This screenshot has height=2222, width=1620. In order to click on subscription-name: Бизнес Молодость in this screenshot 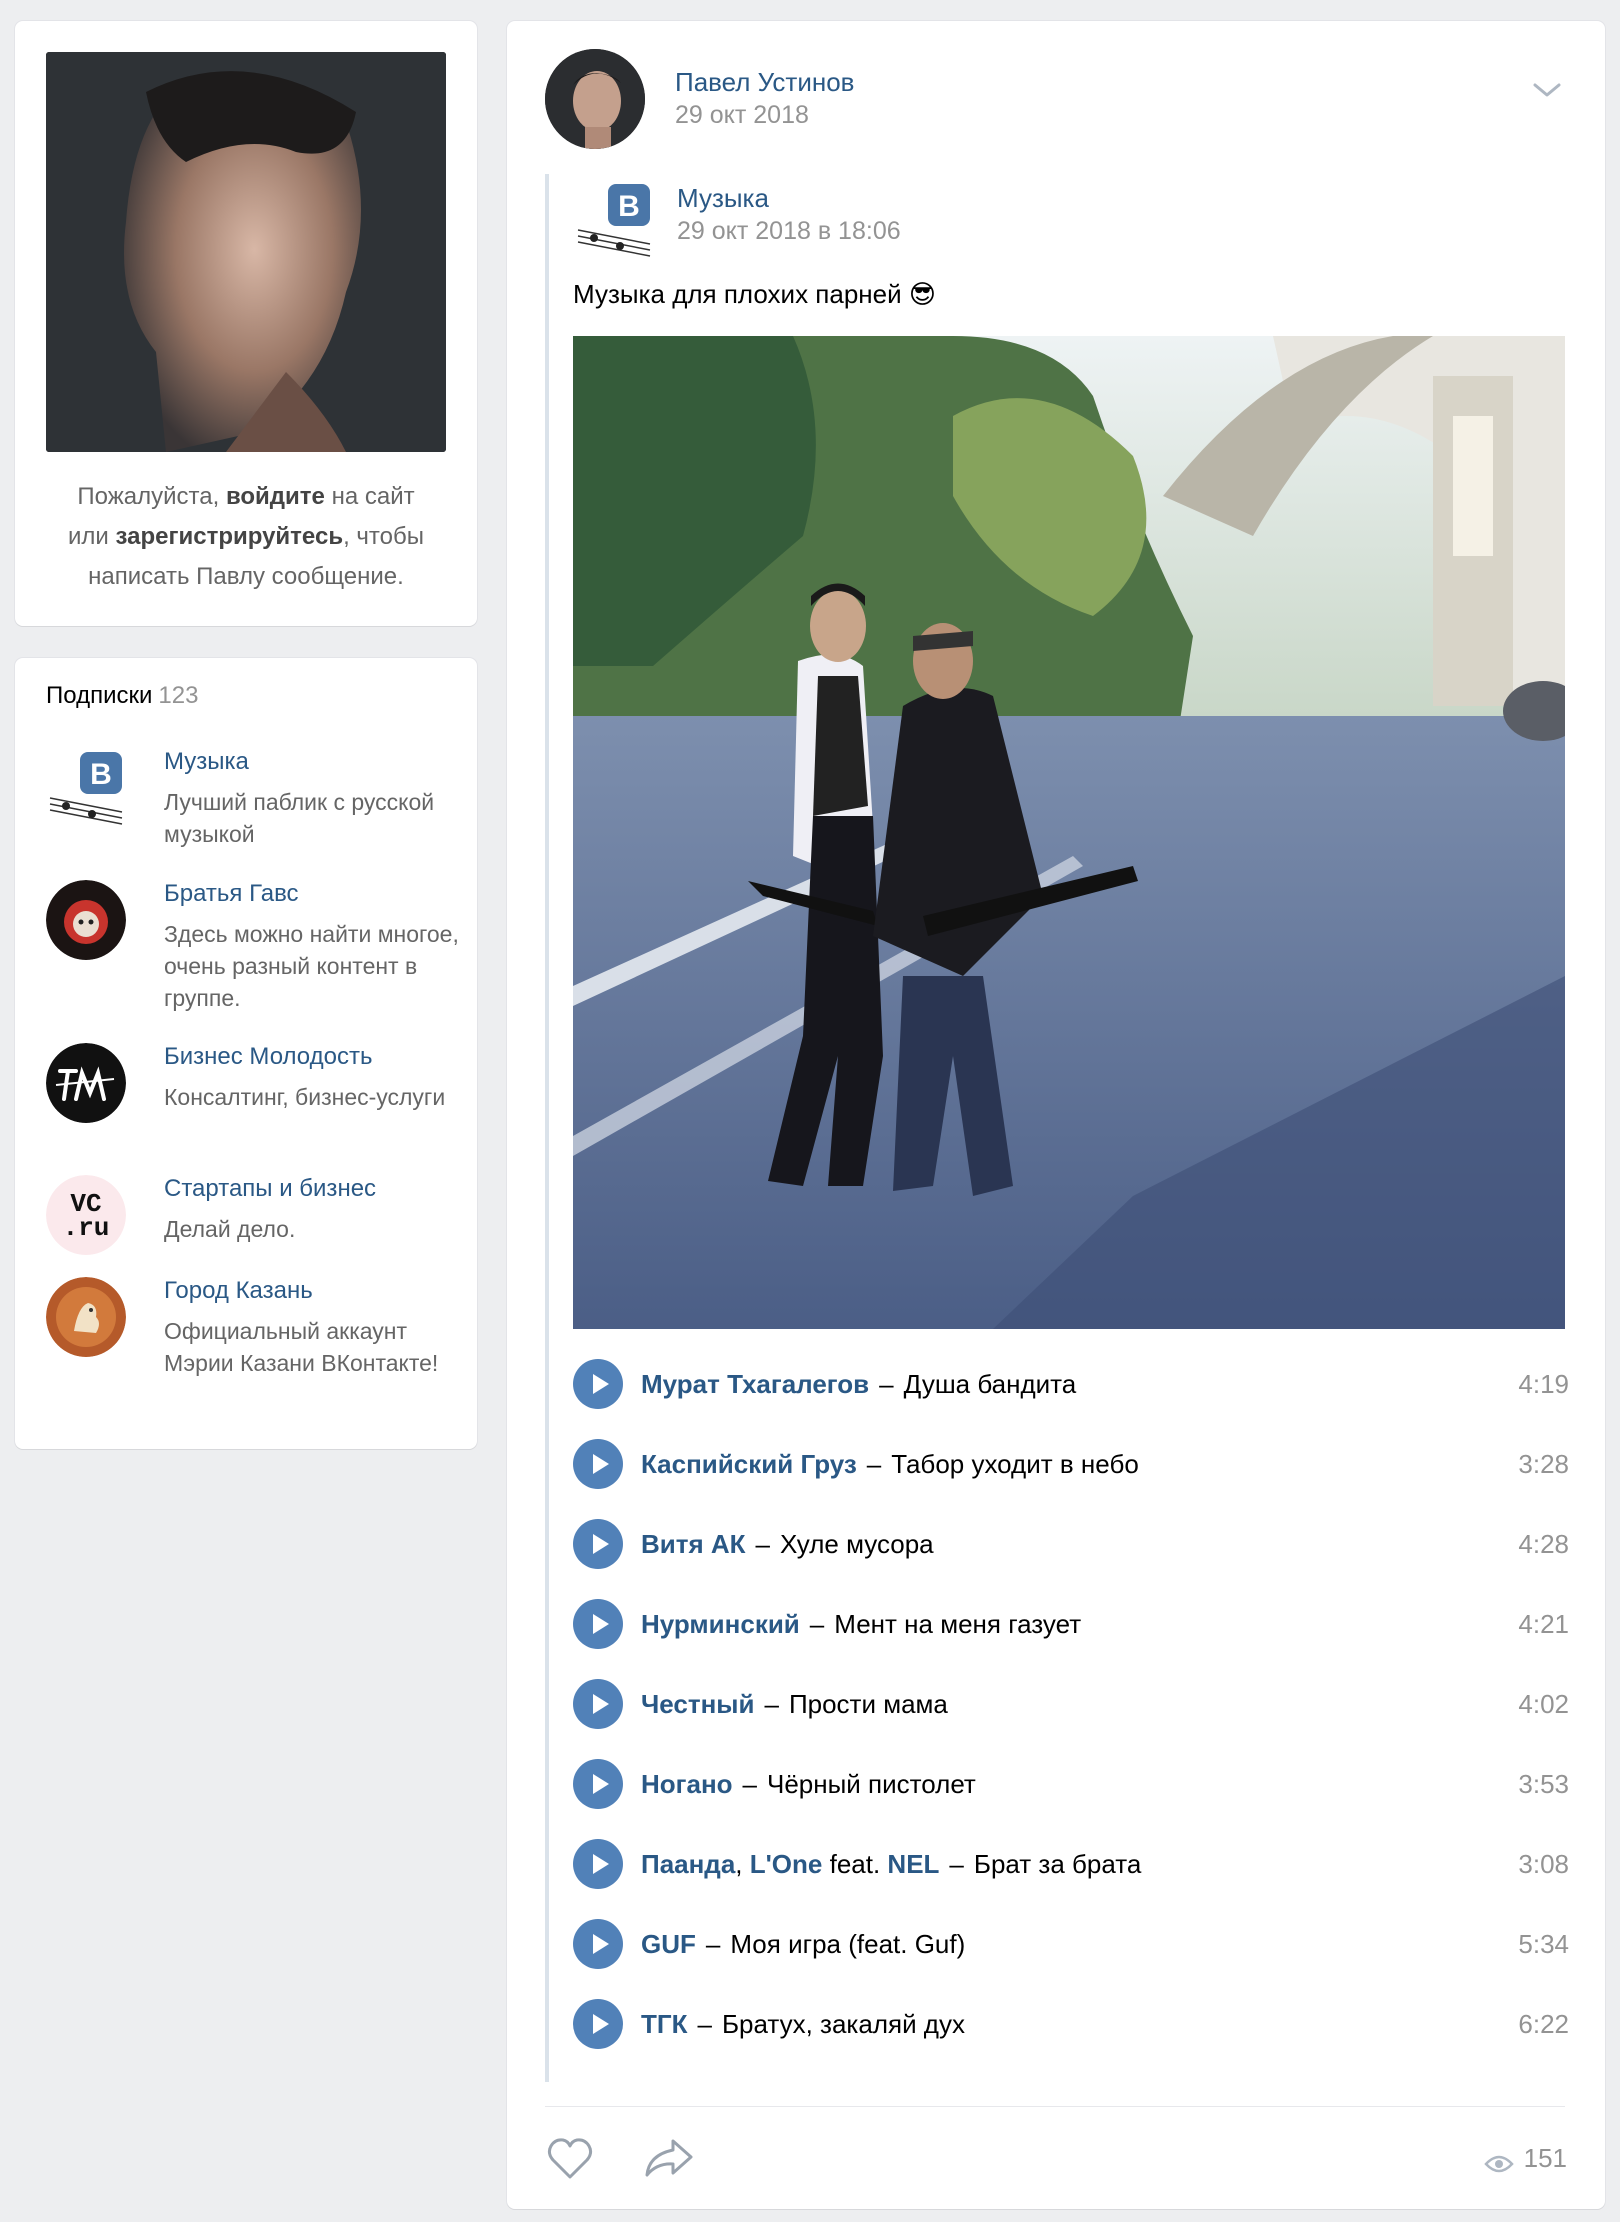, I will do `click(268, 1057)`.